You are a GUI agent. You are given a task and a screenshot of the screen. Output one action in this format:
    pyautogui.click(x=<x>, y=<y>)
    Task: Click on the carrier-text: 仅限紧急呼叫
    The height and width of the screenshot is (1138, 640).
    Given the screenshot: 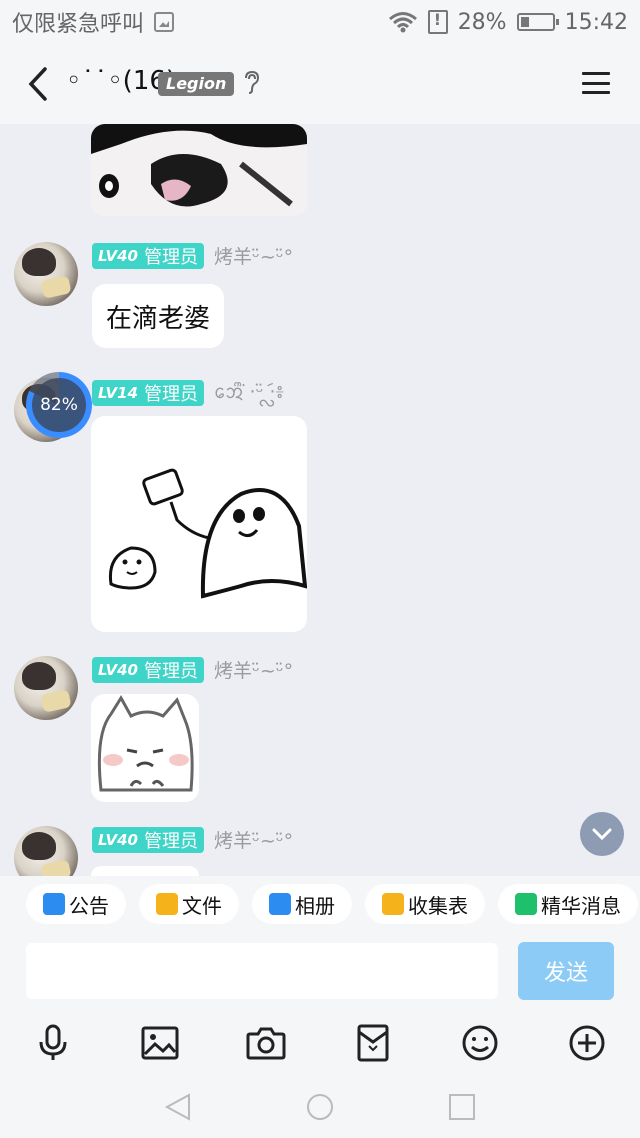 What is the action you would take?
    pyautogui.click(x=78, y=24)
    